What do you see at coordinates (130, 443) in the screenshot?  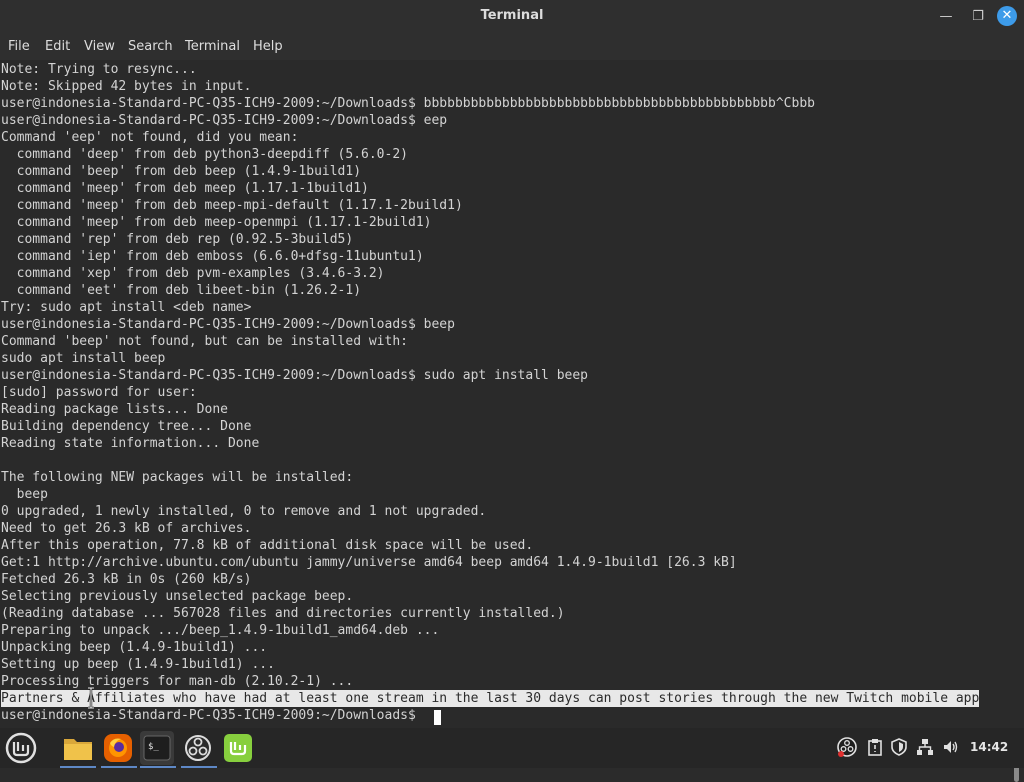 I see `terminal-line: Reading state information... Done` at bounding box center [130, 443].